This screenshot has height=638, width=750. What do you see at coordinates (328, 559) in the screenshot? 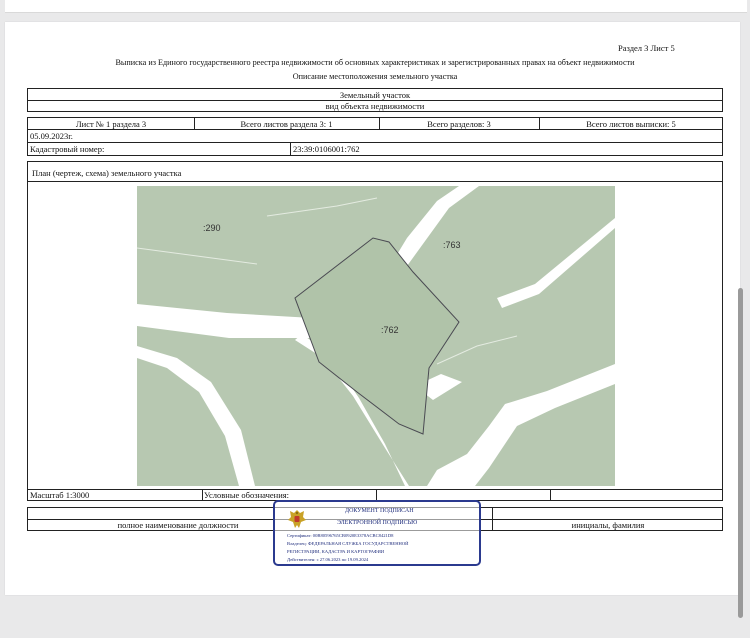
I see `stamp-validity: Действителен: с 27.06.2023 по 19.09.2024` at bounding box center [328, 559].